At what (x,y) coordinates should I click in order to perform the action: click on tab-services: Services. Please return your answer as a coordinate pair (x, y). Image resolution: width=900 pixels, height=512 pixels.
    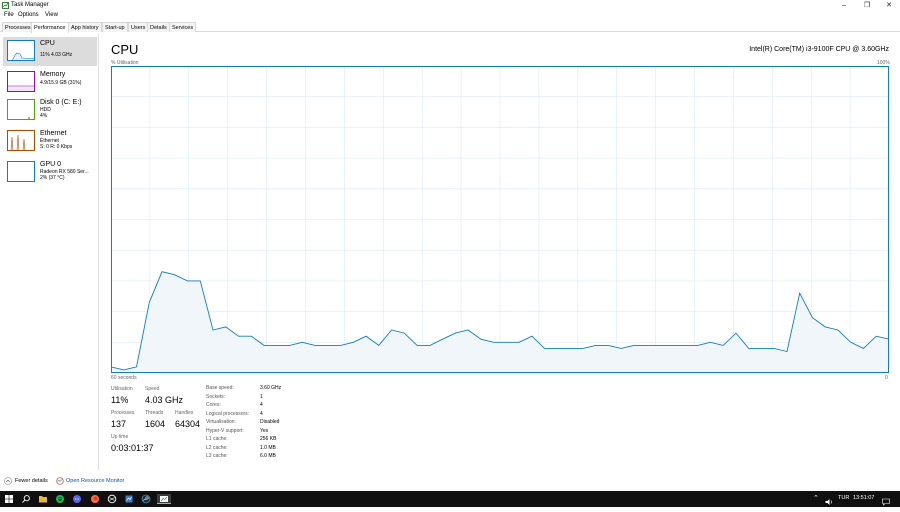
    Looking at the image, I should click on (183, 27).